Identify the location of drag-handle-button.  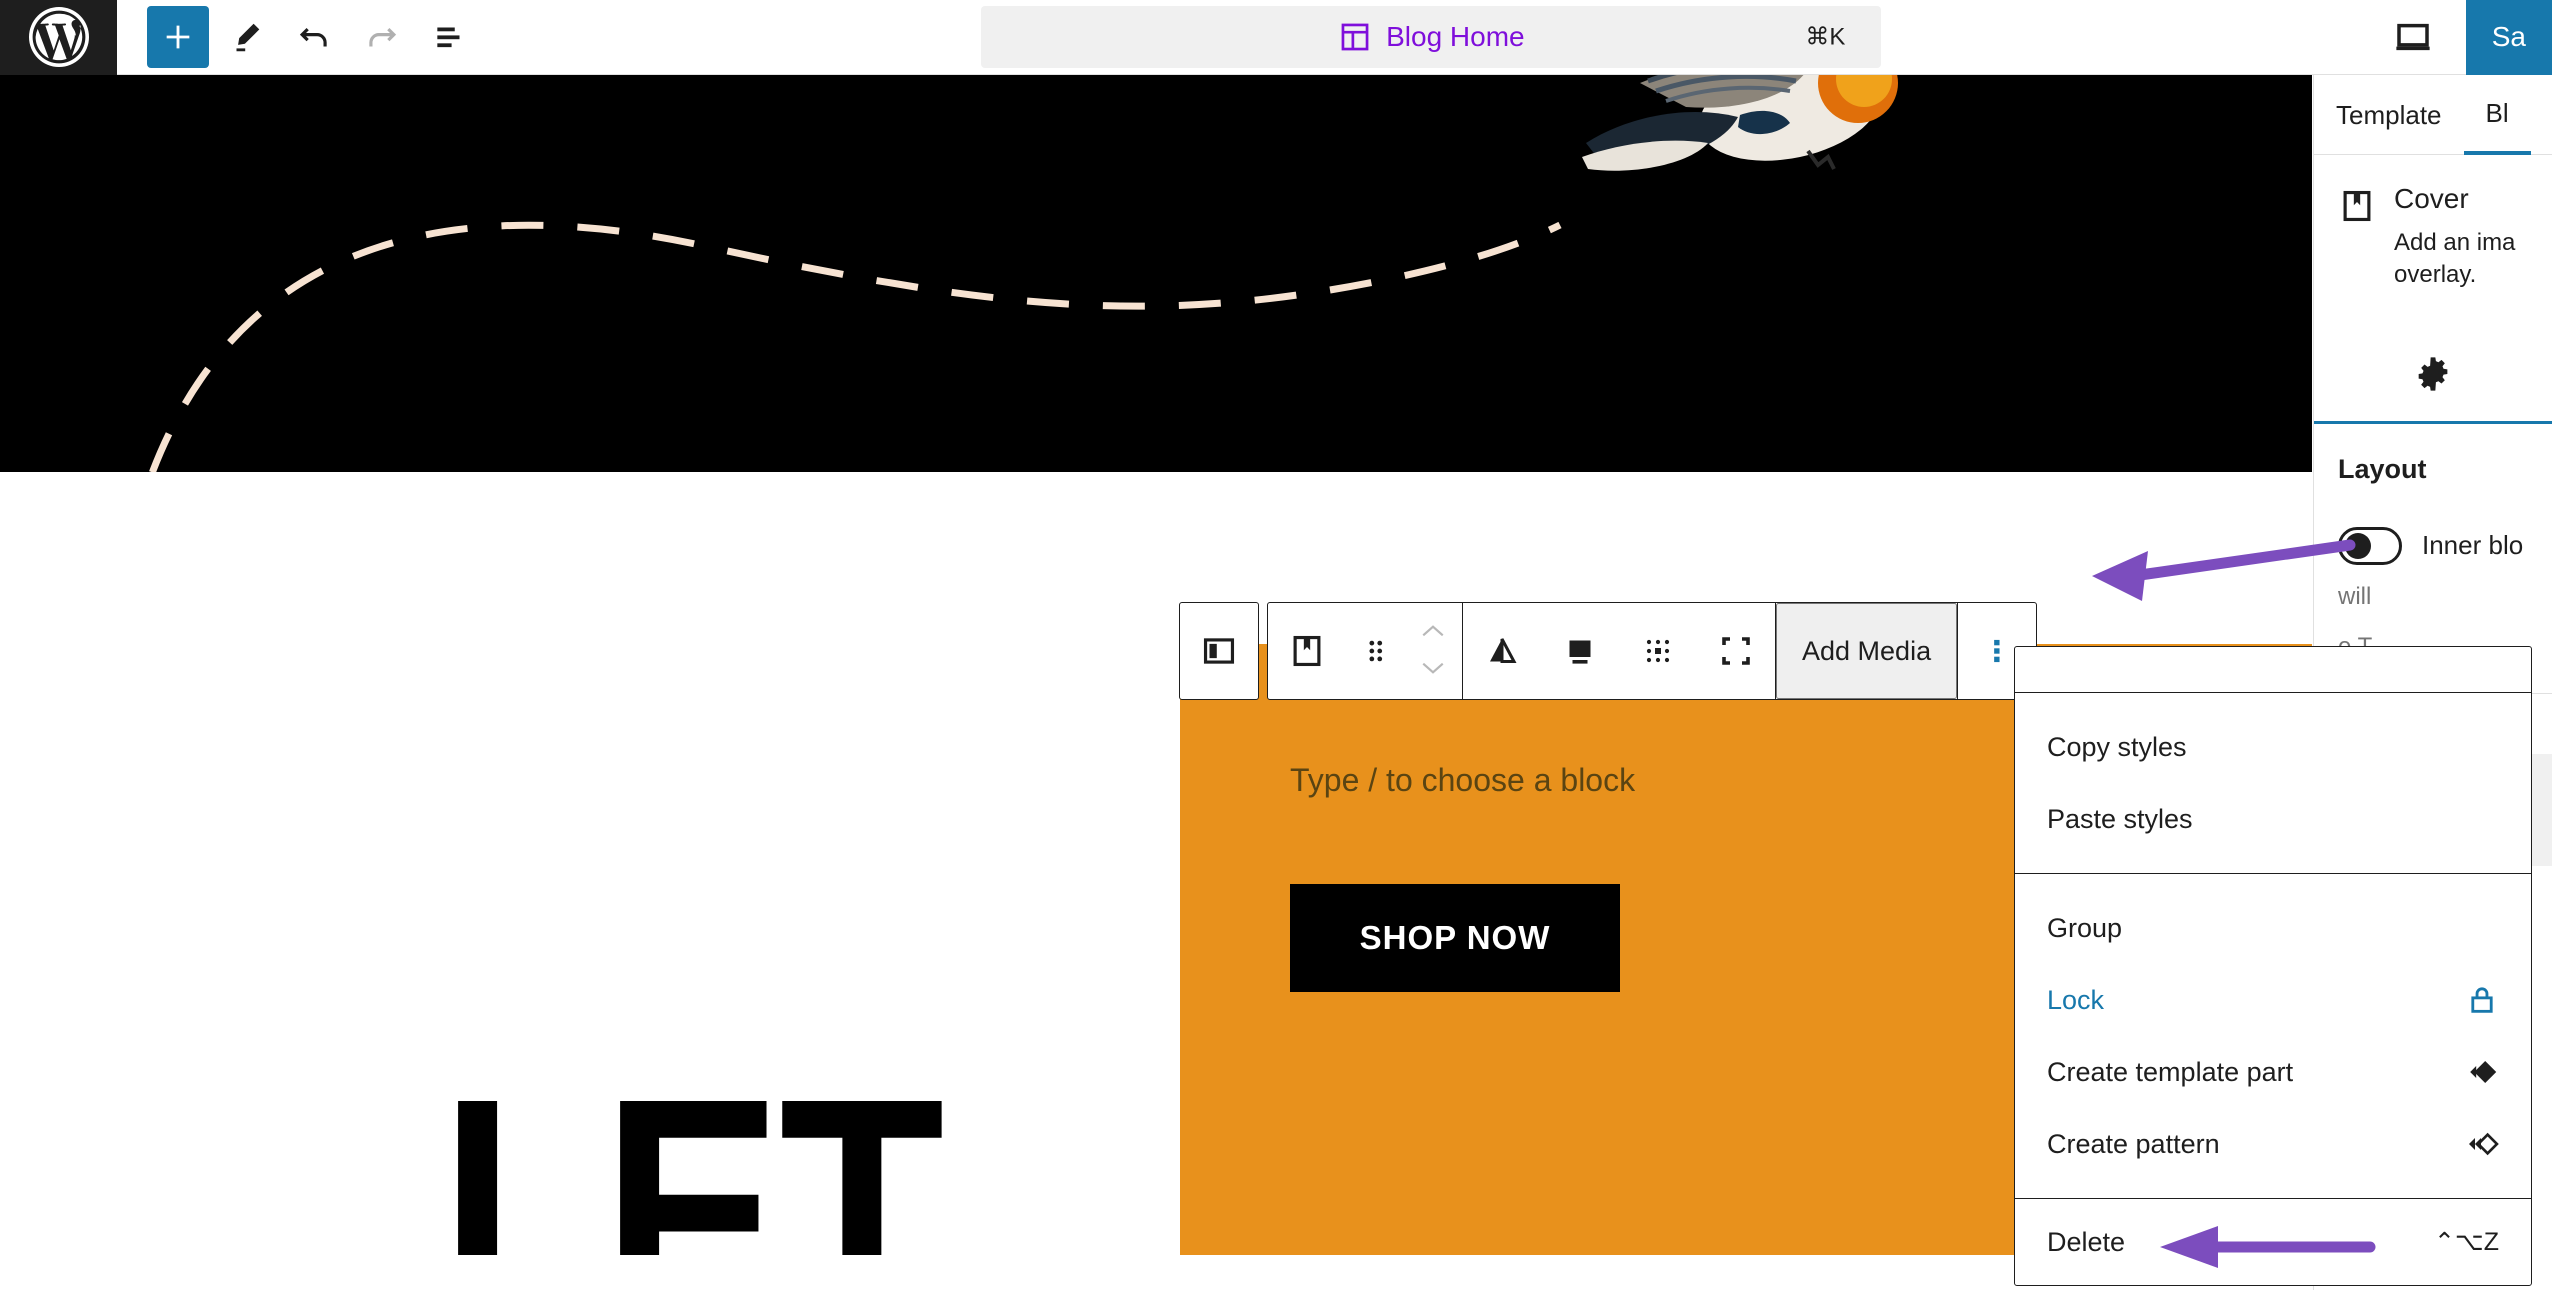
(1375, 651).